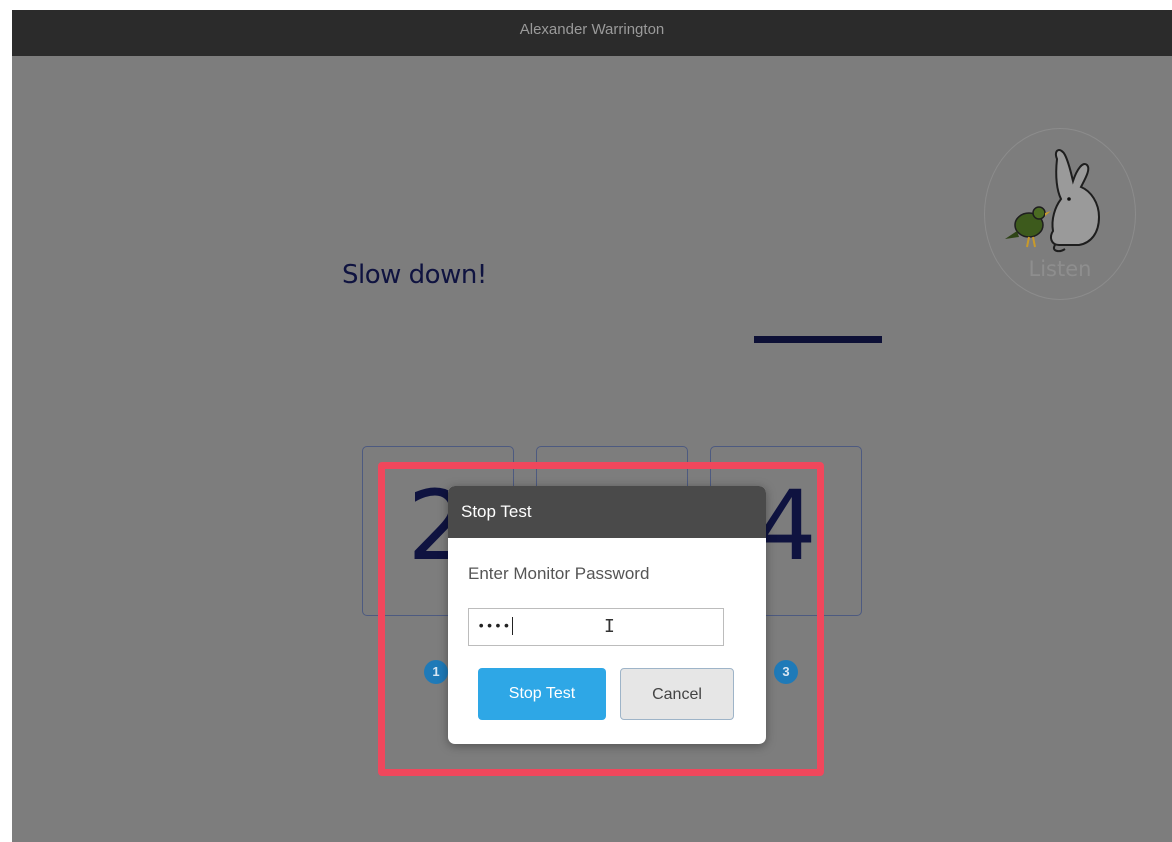 This screenshot has height=842, width=1172. Describe the element at coordinates (607, 512) in the screenshot. I see `dialog-title: Stop Test` at that location.